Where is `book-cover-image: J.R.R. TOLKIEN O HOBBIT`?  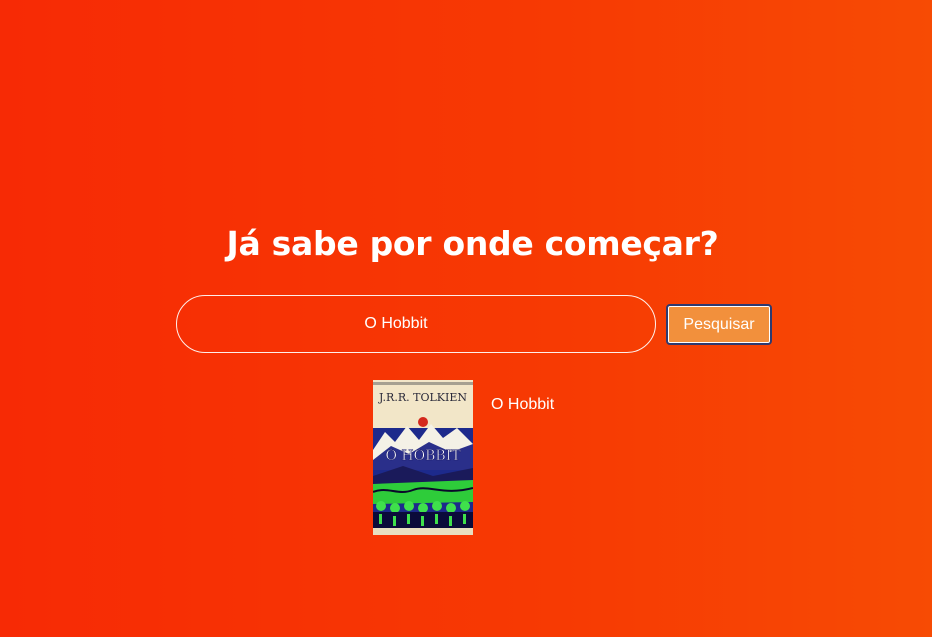 book-cover-image: J.R.R. TOLKIEN O HOBBIT is located at coordinates (423, 457).